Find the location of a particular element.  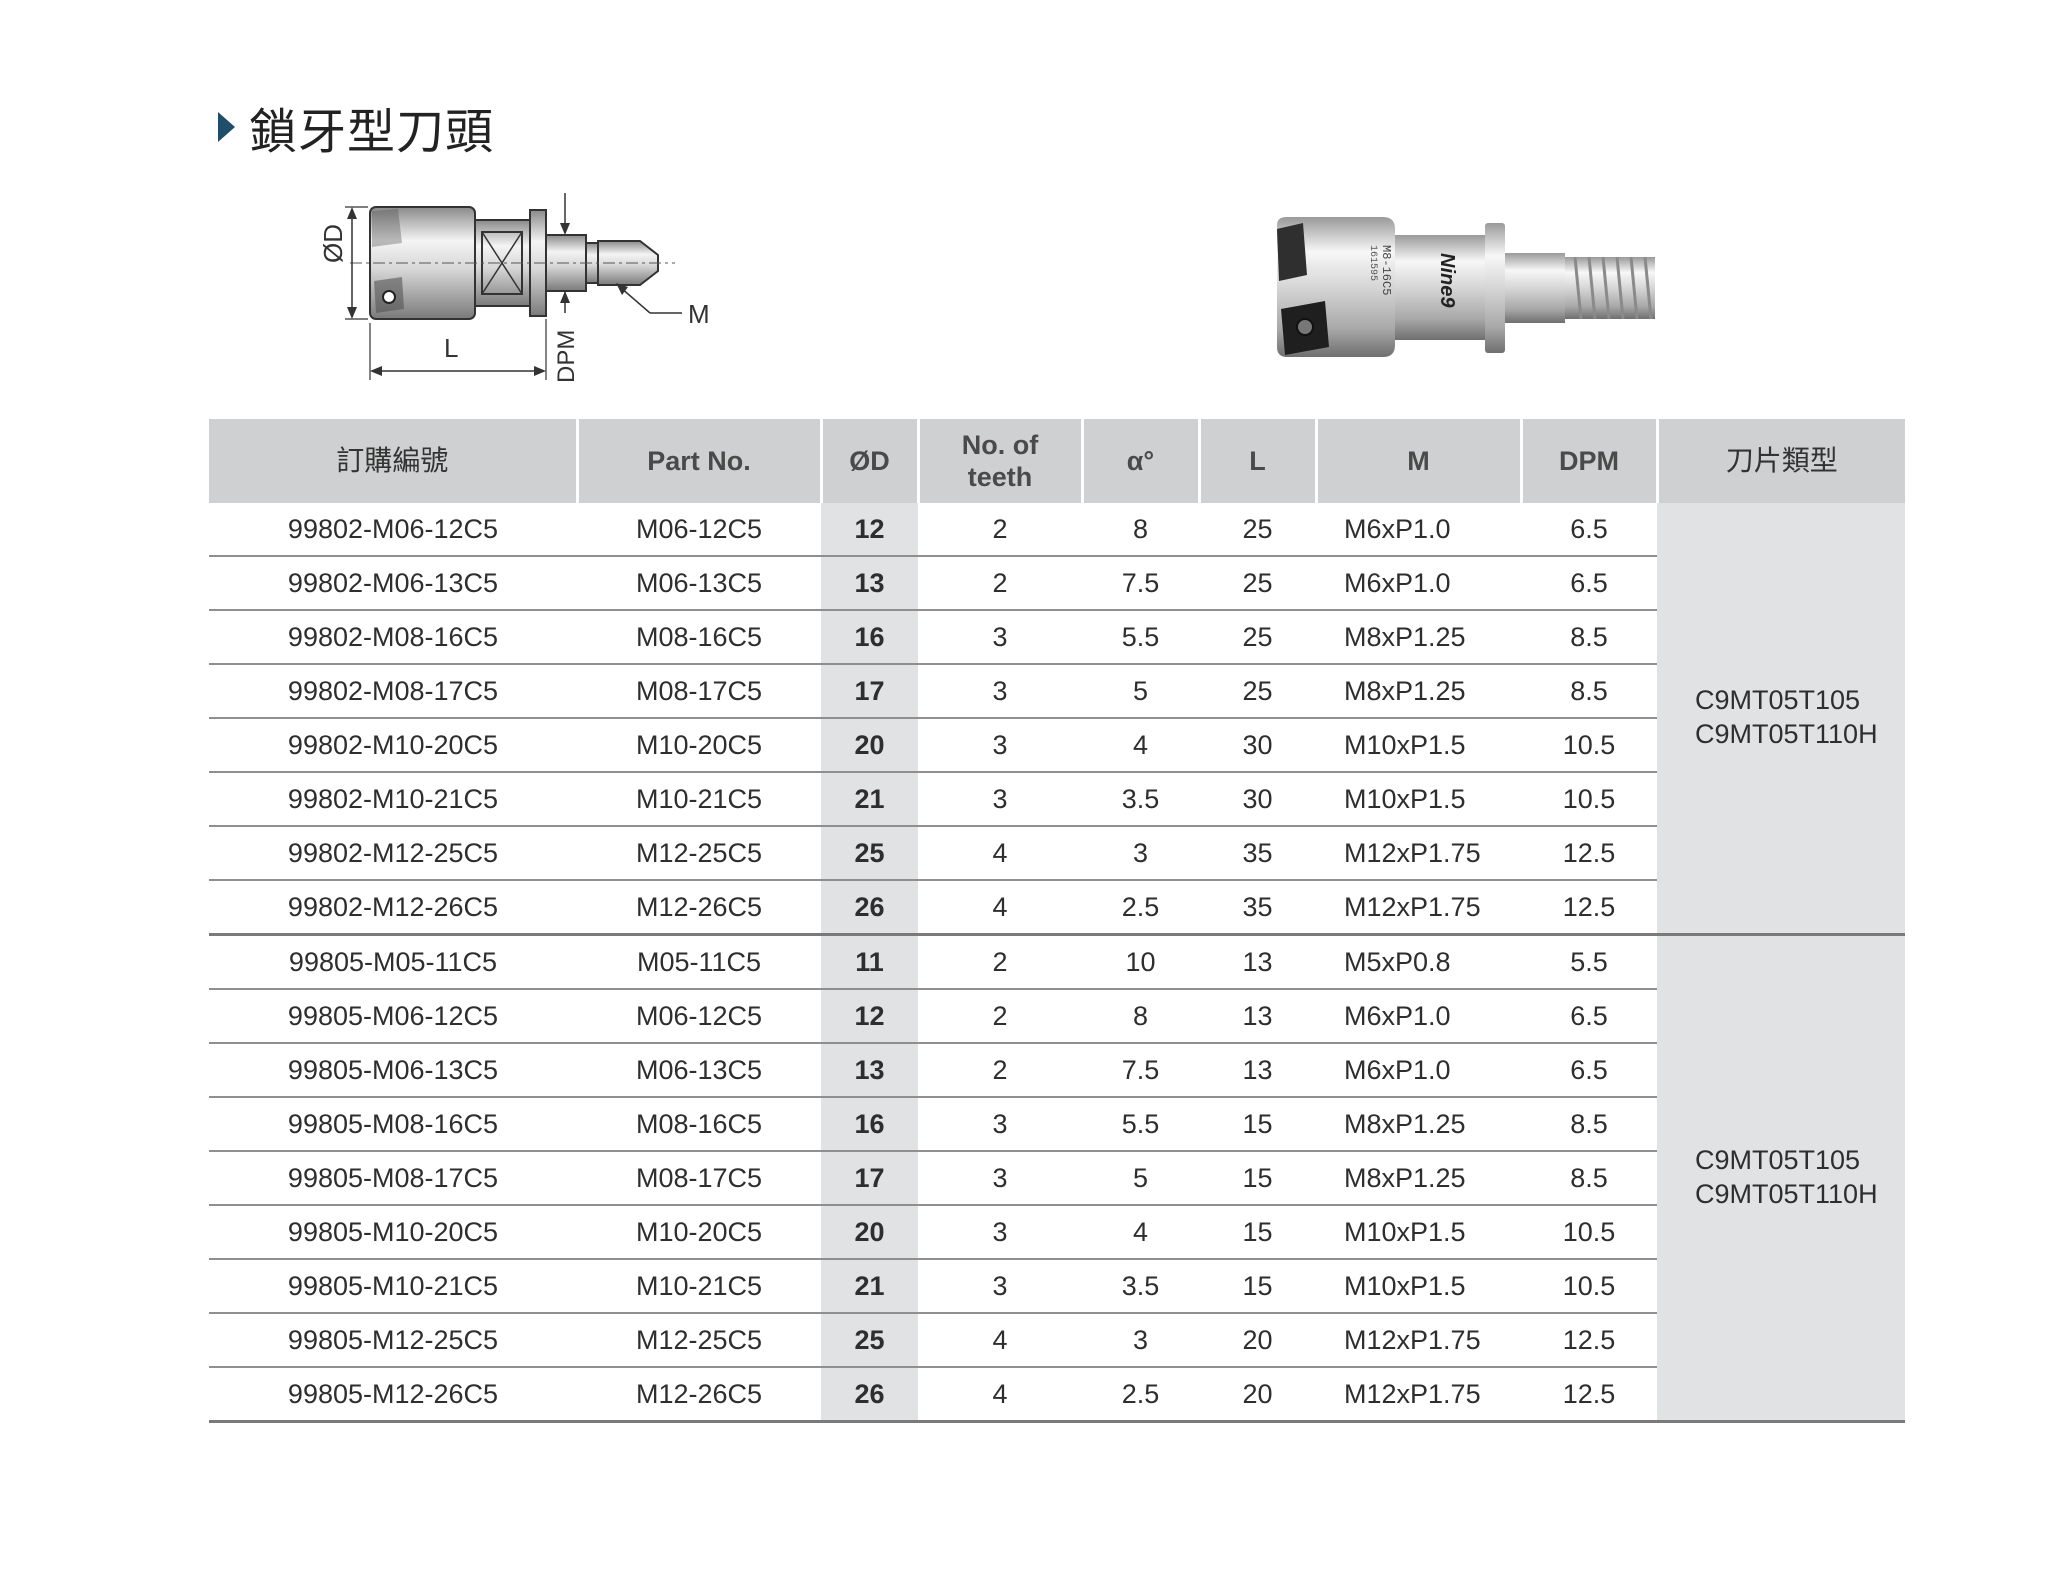

cell-order-no: 99805-M08-16C5 is located at coordinates (393, 1124).